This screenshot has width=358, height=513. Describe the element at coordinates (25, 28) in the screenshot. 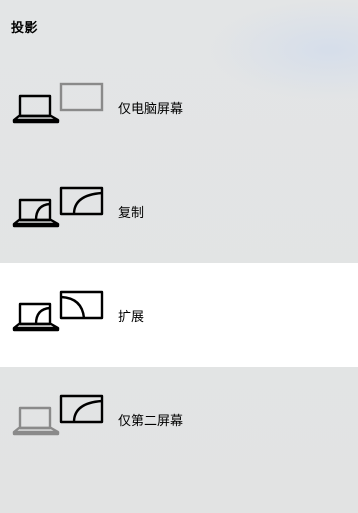

I see `panel-title: 投影` at that location.